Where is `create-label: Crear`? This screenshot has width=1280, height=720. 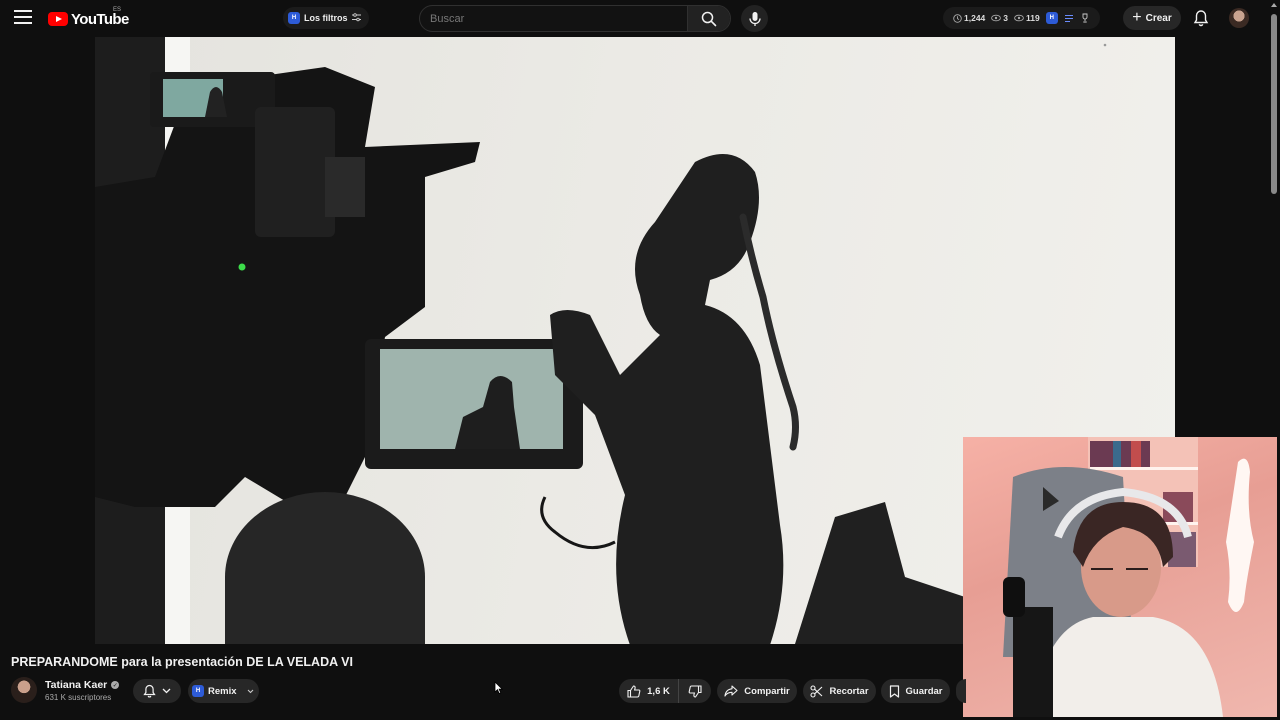
create-label: Crear is located at coordinates (1158, 18).